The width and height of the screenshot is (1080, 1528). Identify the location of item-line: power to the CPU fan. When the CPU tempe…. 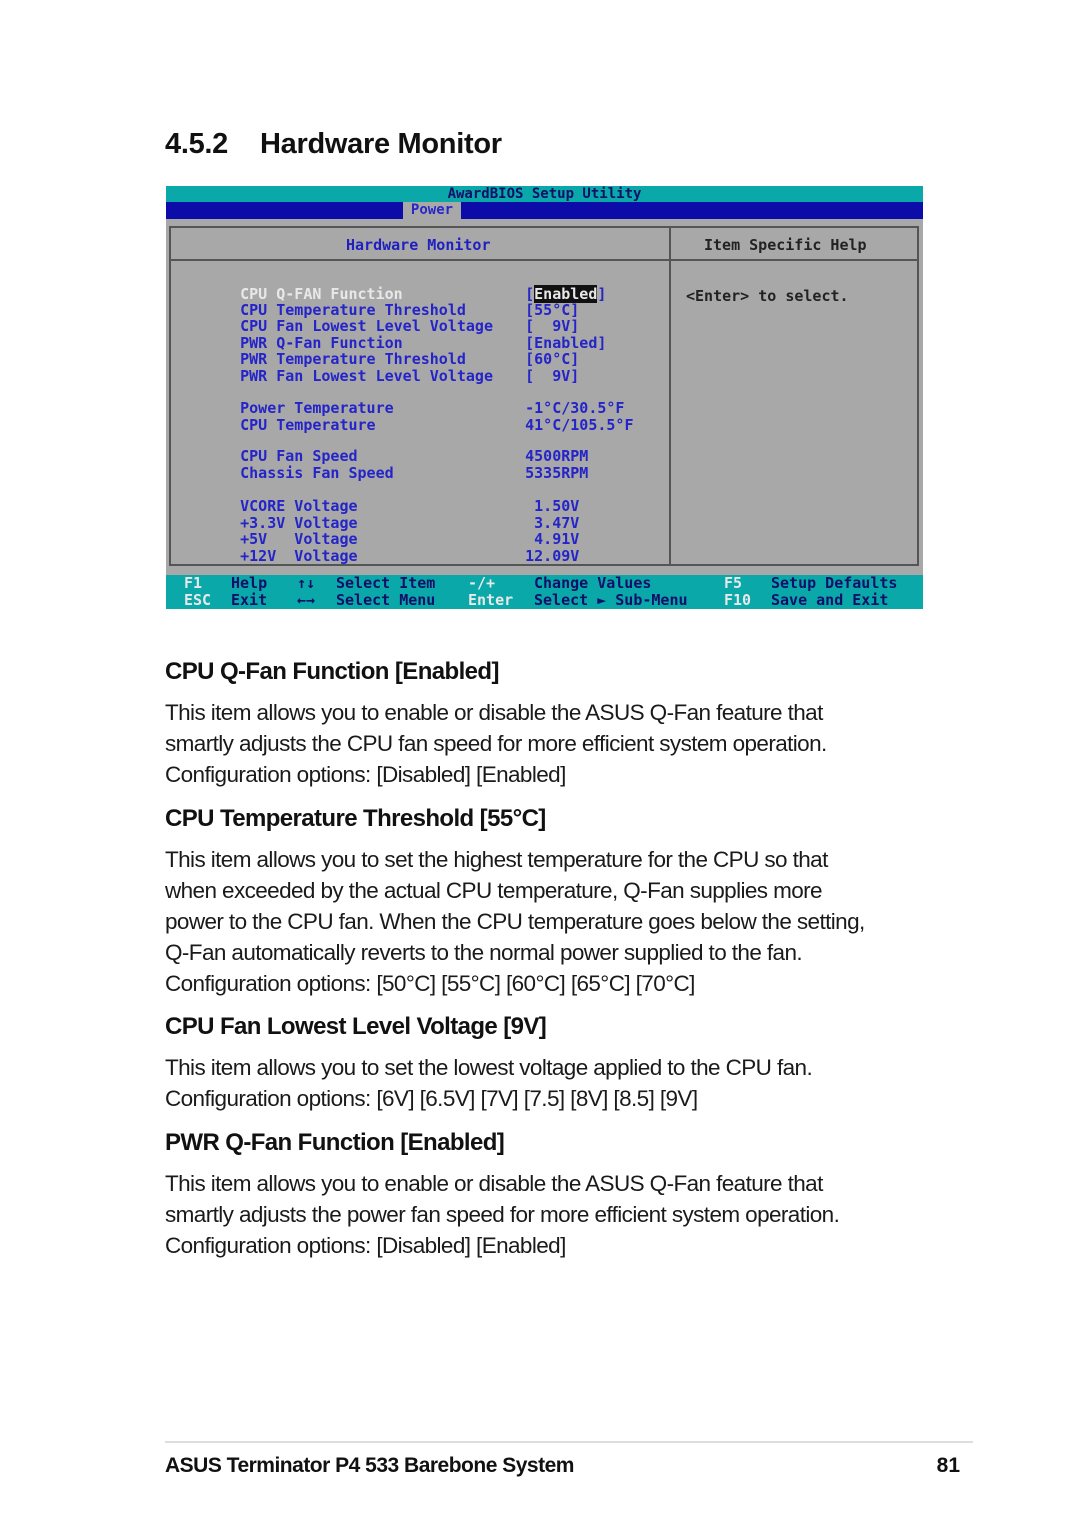
(515, 921).